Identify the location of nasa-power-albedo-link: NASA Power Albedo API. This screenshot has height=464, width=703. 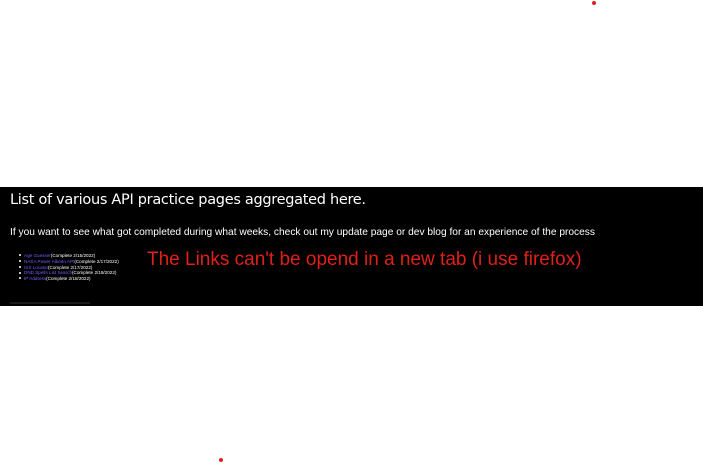
(49, 261).